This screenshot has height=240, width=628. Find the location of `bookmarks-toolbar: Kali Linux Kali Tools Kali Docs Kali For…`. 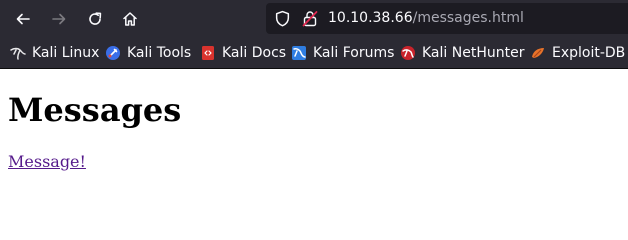

bookmarks-toolbar: Kali Linux Kali Tools Kali Docs Kali For… is located at coordinates (314, 53).